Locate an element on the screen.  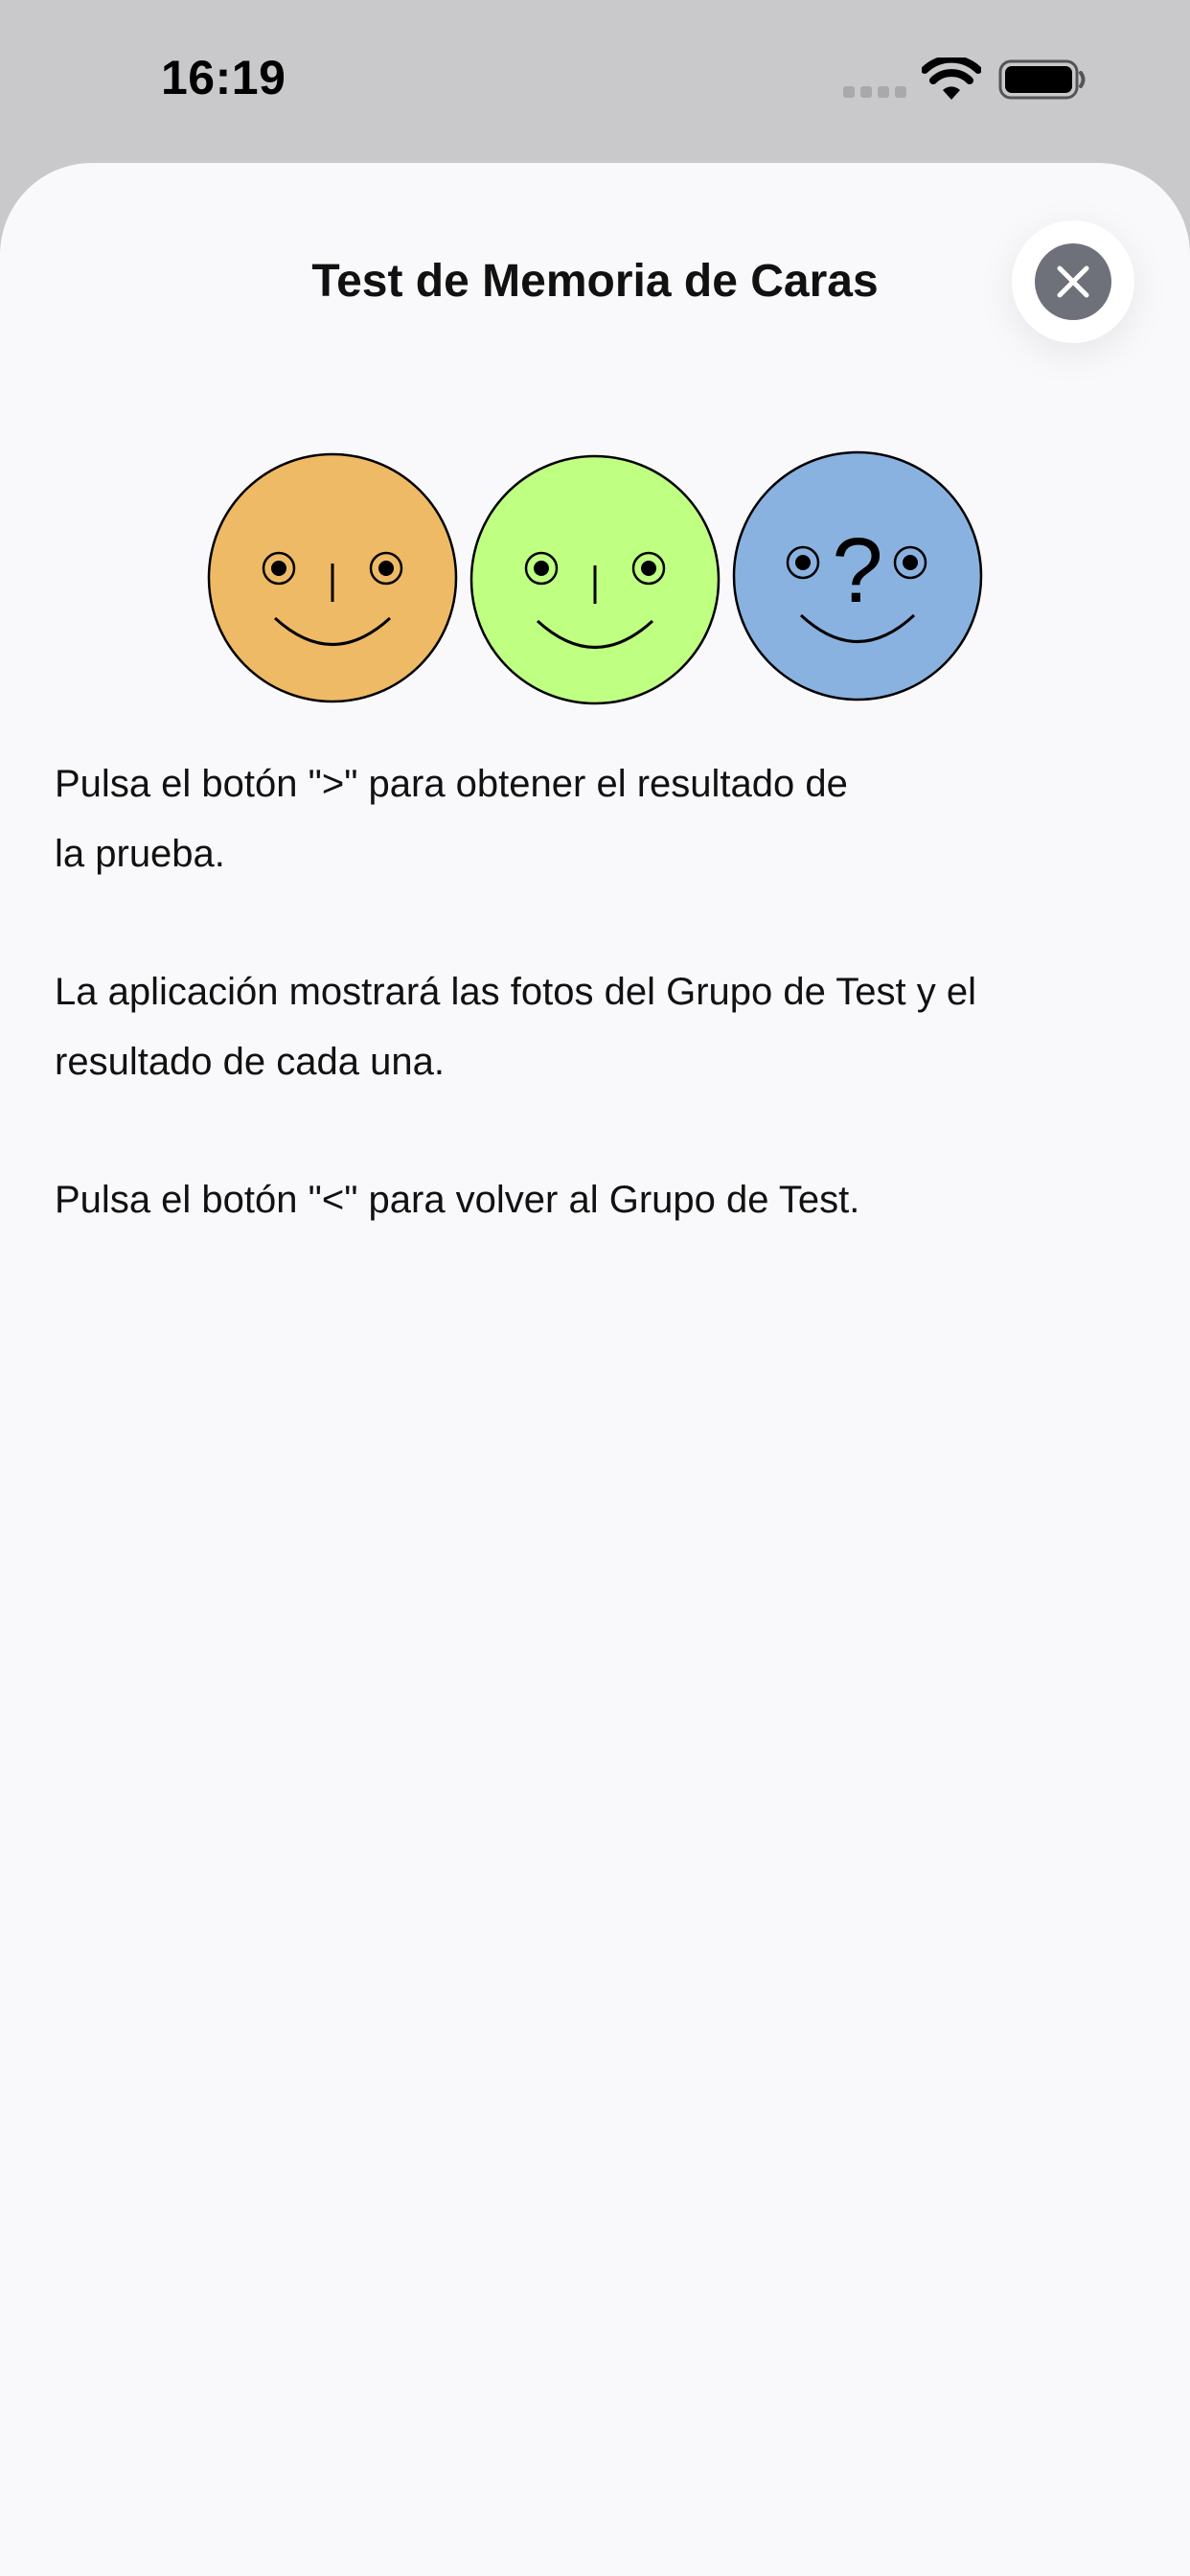
instruction-1-line-2: la prueba. is located at coordinates (140, 854).